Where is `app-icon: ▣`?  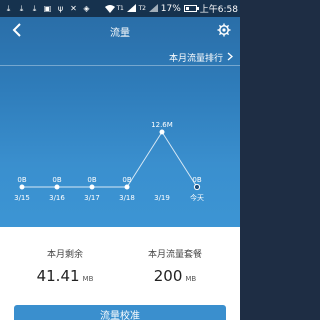
app-icon: ▣ is located at coordinates (47, 8).